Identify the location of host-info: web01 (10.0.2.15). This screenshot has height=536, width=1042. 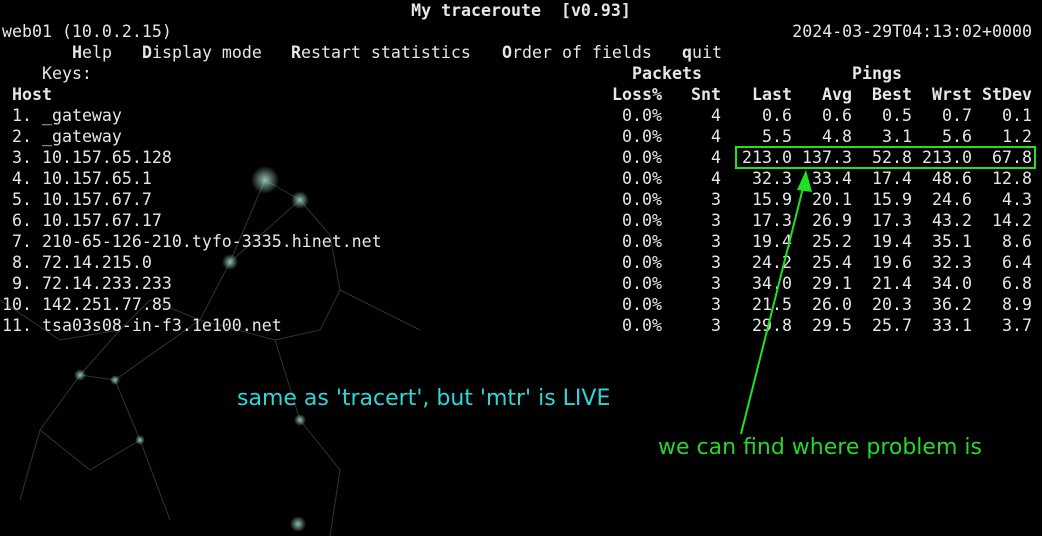
(87, 31).